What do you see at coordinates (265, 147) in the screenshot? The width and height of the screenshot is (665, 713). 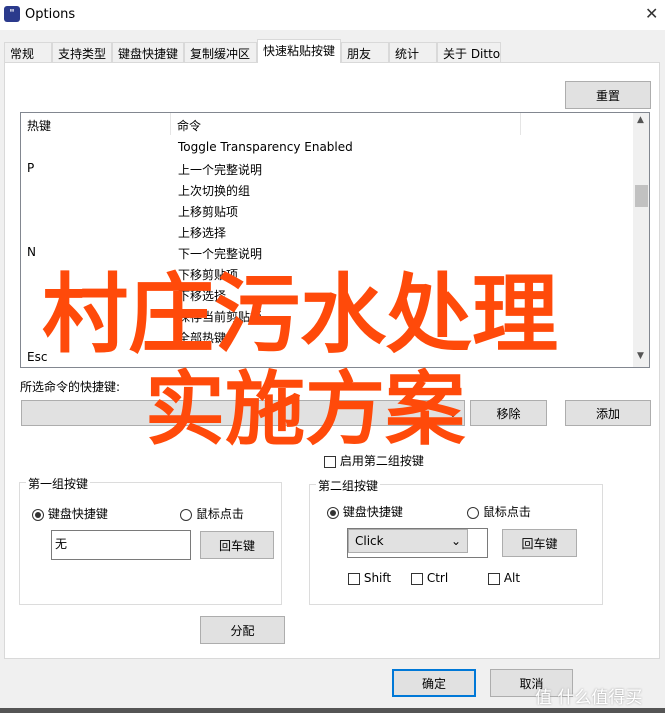 I see `row-command: Toggle Transparency Enabled` at bounding box center [265, 147].